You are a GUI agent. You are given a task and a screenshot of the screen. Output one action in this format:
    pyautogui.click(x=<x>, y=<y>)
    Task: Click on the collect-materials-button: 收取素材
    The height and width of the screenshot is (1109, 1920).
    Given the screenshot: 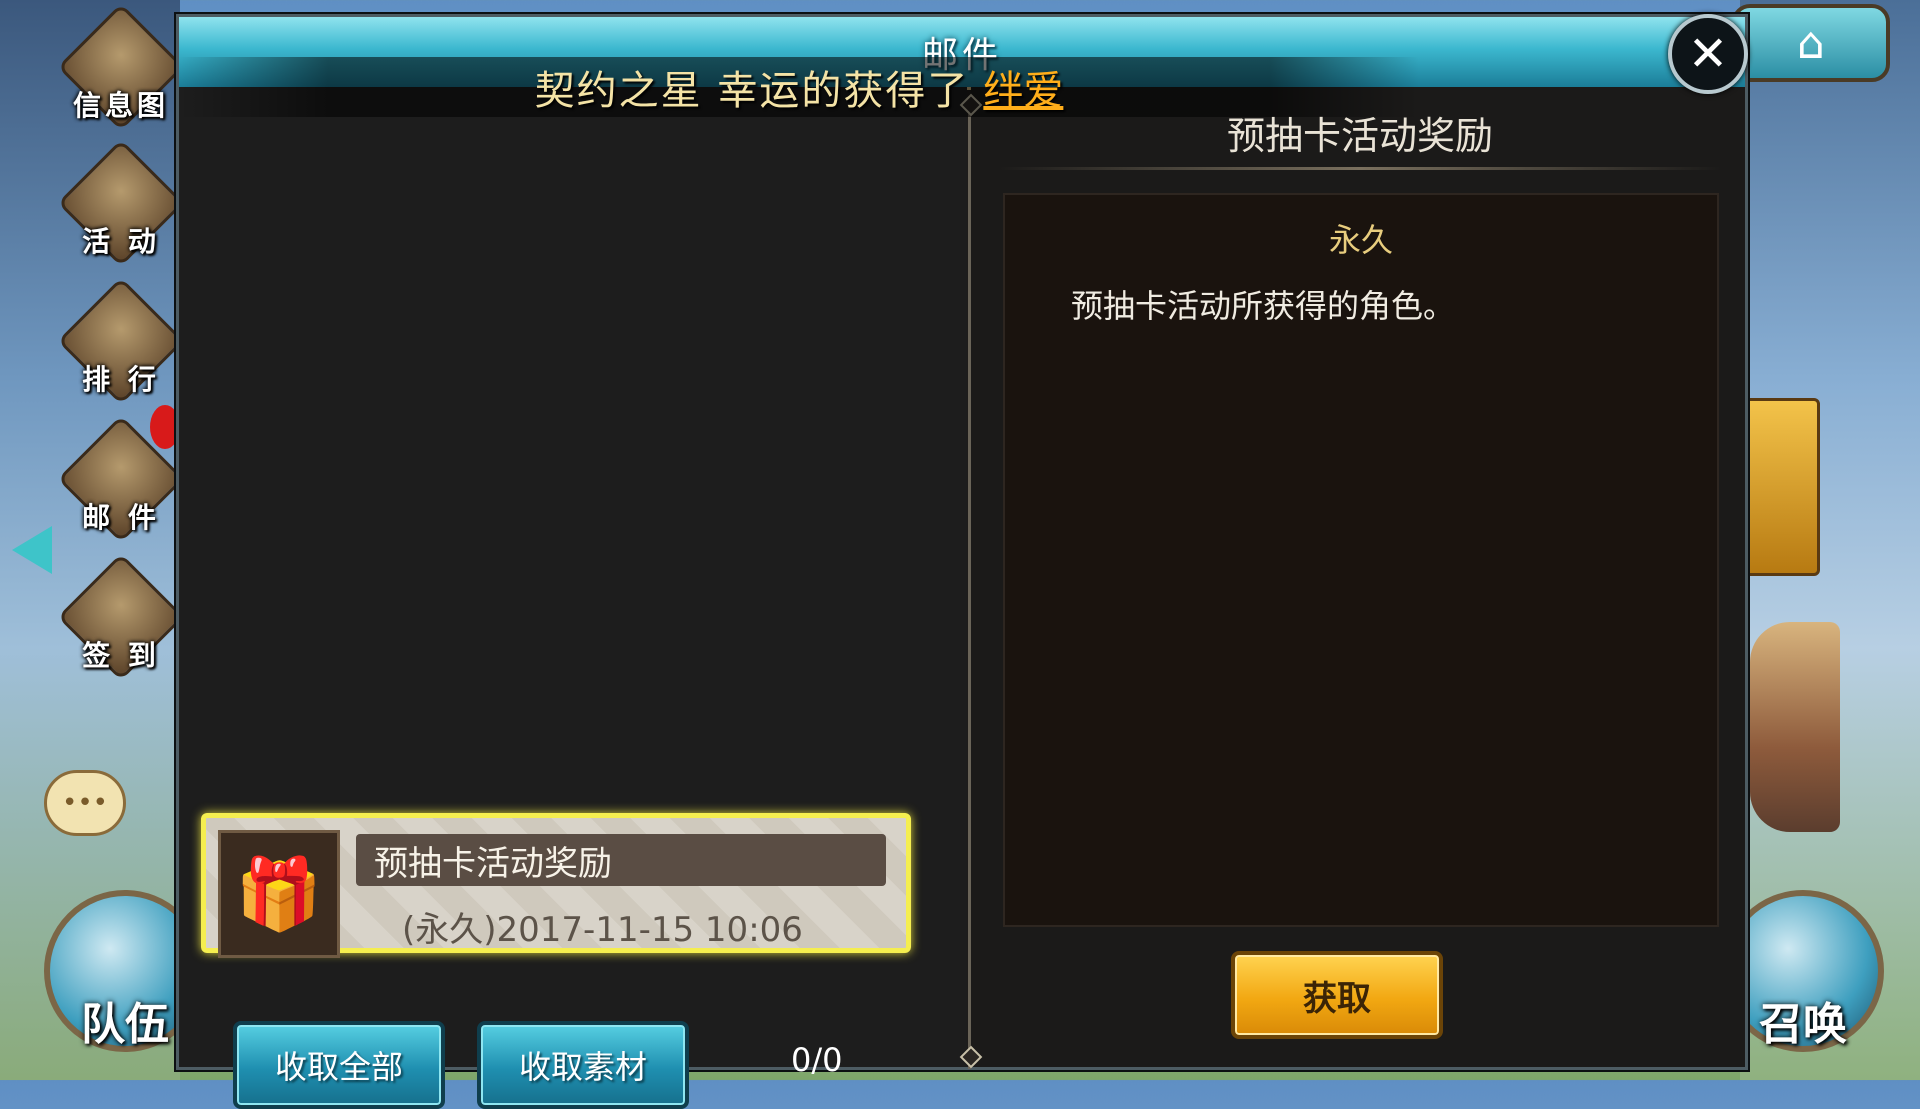 What is the action you would take?
    pyautogui.click(x=583, y=1065)
    